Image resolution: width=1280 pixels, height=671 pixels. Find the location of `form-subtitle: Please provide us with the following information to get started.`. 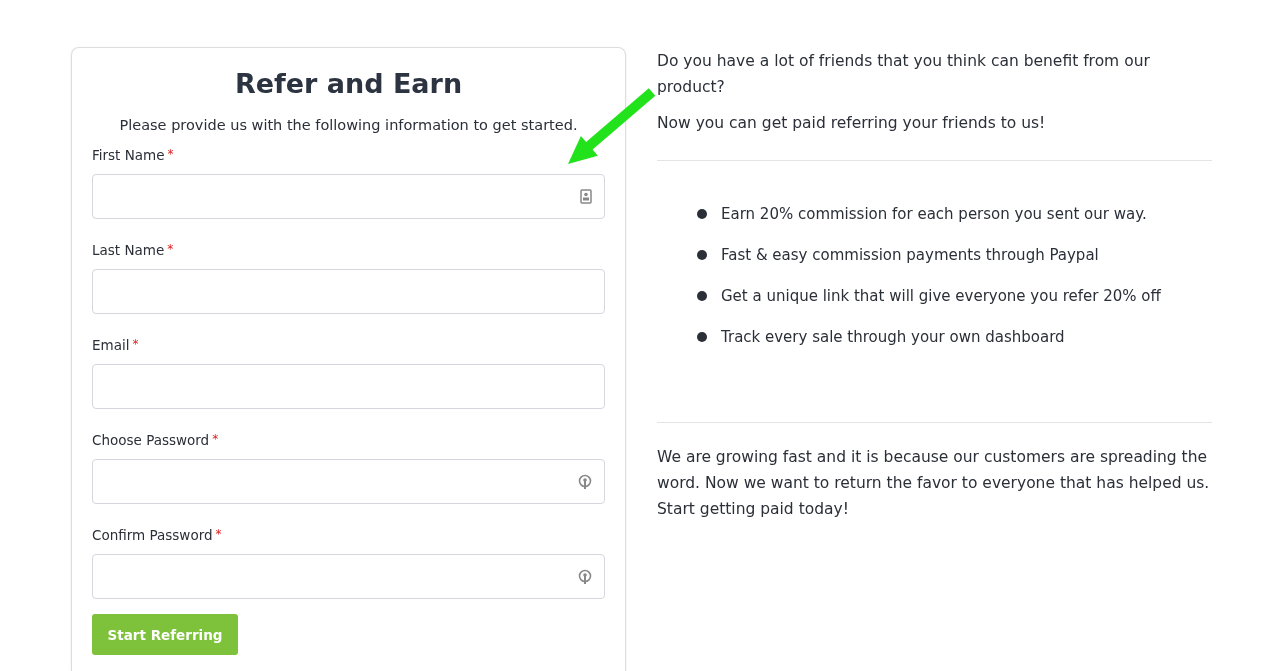

form-subtitle: Please provide us with the following information to get started. is located at coordinates (348, 125).